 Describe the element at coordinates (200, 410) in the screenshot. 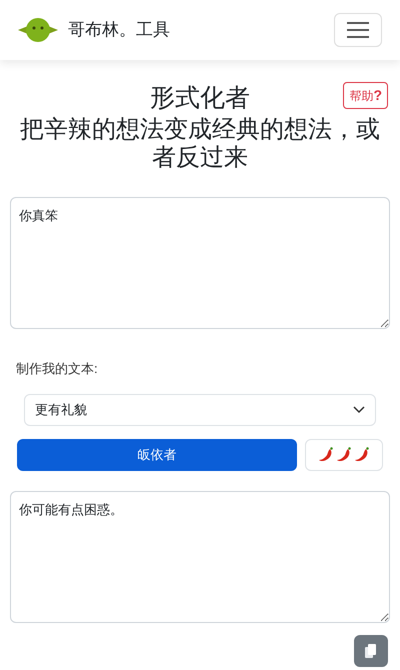

I see `style-select: 更有礼貌` at that location.